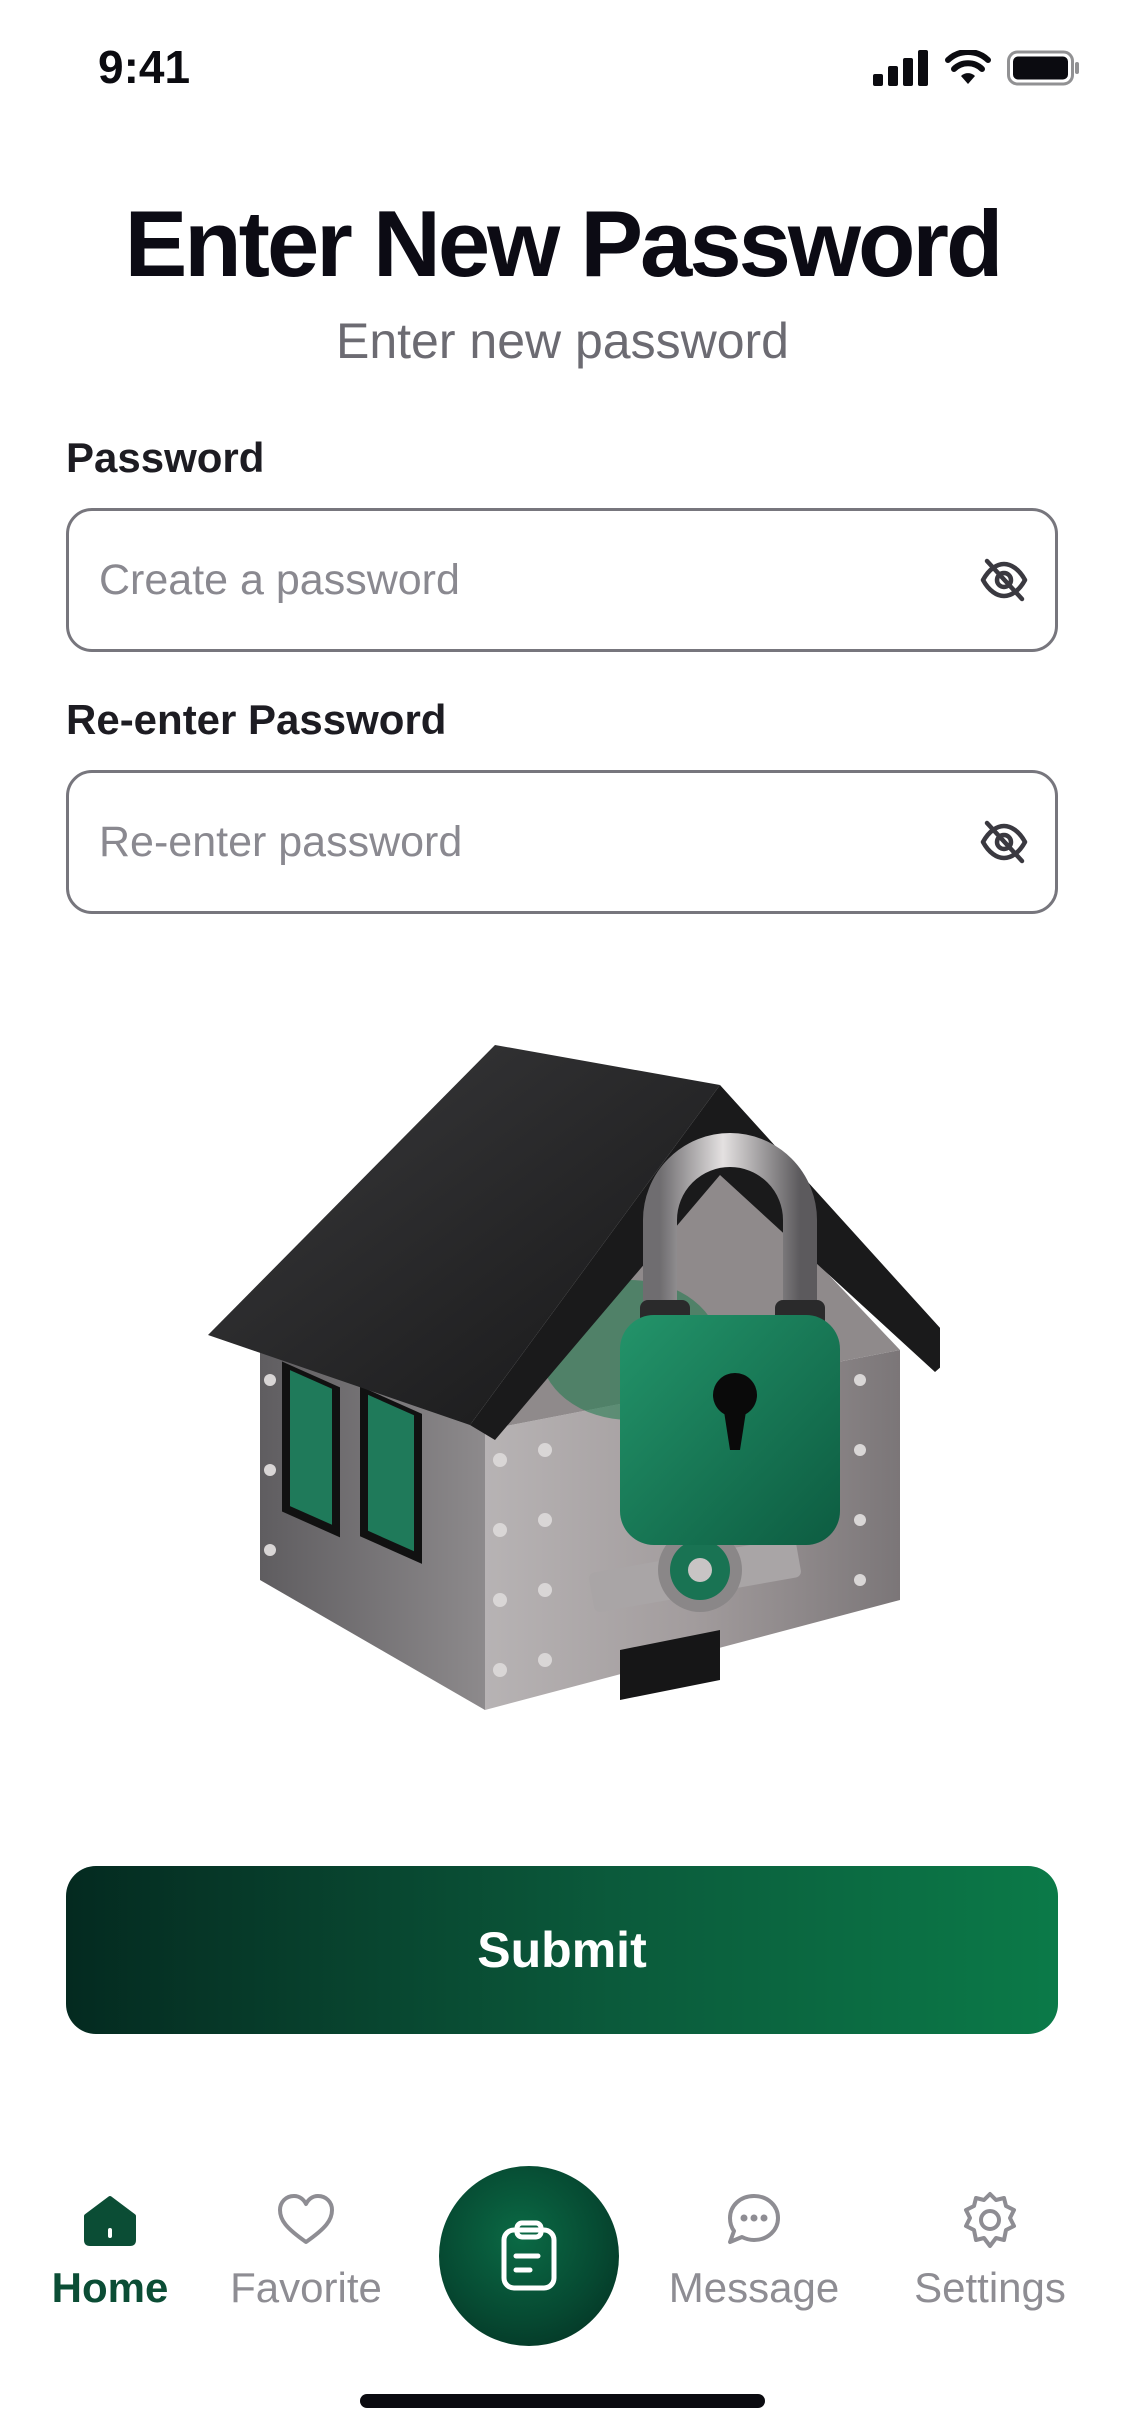  I want to click on page-subtitle: Enter new password, so click(562, 341).